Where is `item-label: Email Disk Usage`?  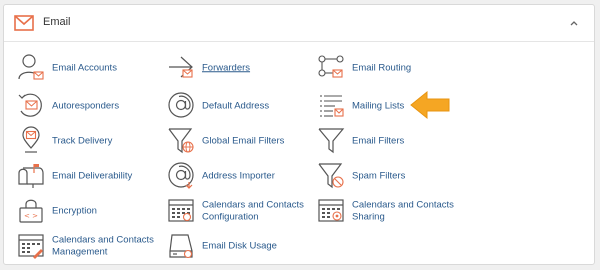
item-label: Email Disk Usage is located at coordinates (239, 246).